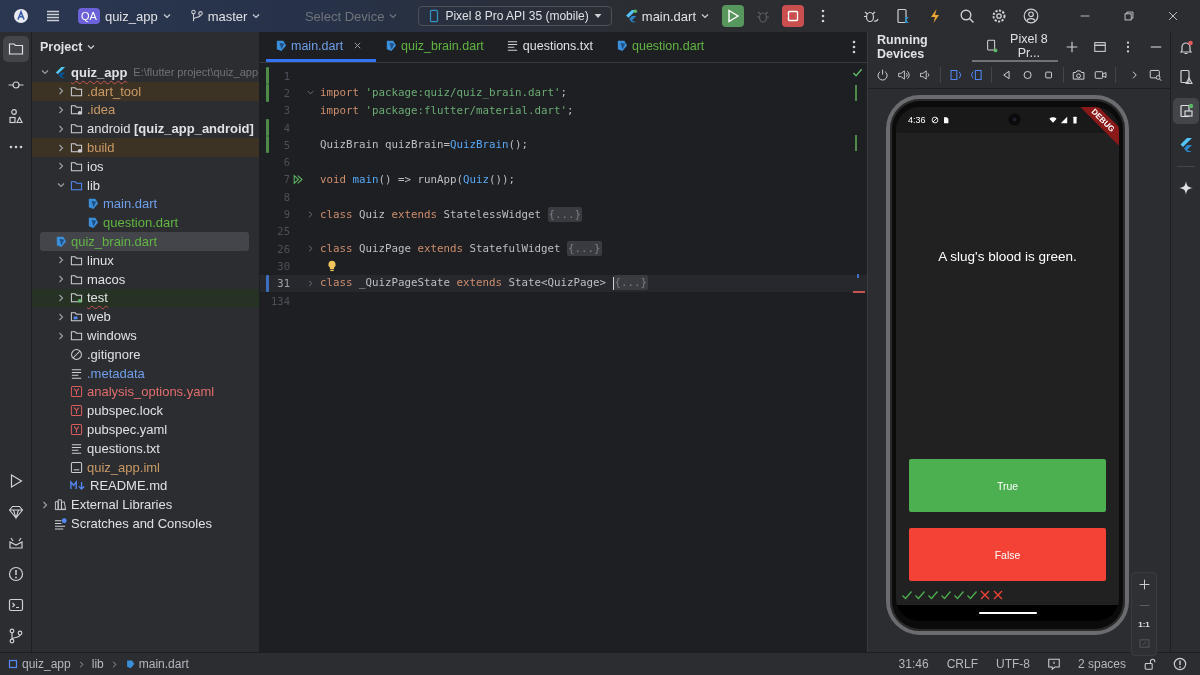  What do you see at coordinates (1100, 47) in the screenshot?
I see `window-layout-icon` at bounding box center [1100, 47].